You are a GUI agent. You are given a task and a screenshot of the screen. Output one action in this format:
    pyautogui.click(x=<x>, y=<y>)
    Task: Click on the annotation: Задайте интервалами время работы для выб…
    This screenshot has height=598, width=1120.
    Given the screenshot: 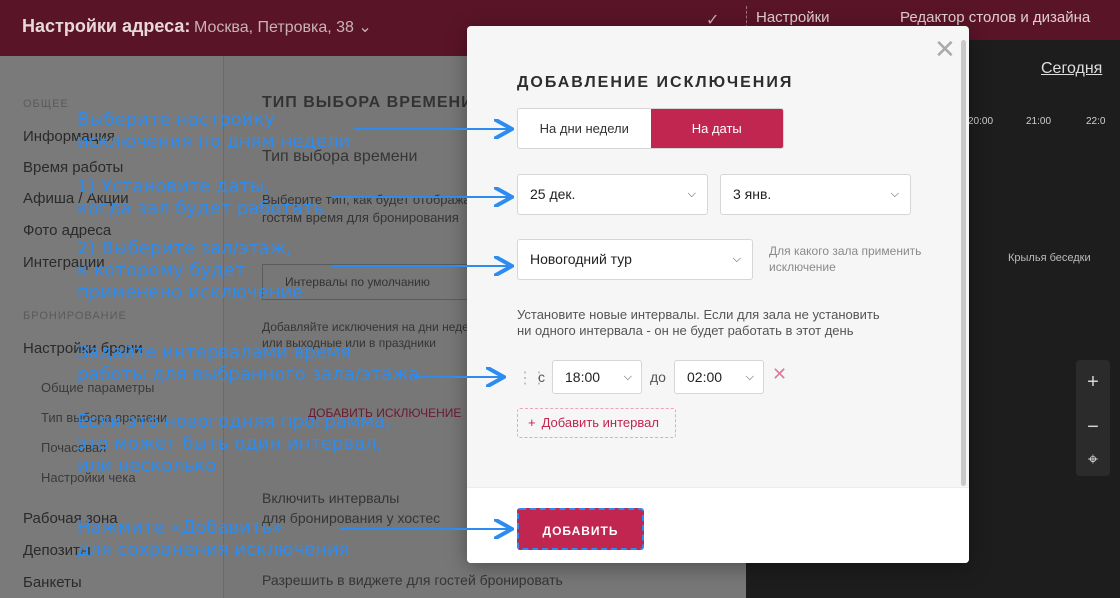 What is the action you would take?
    pyautogui.click(x=248, y=364)
    